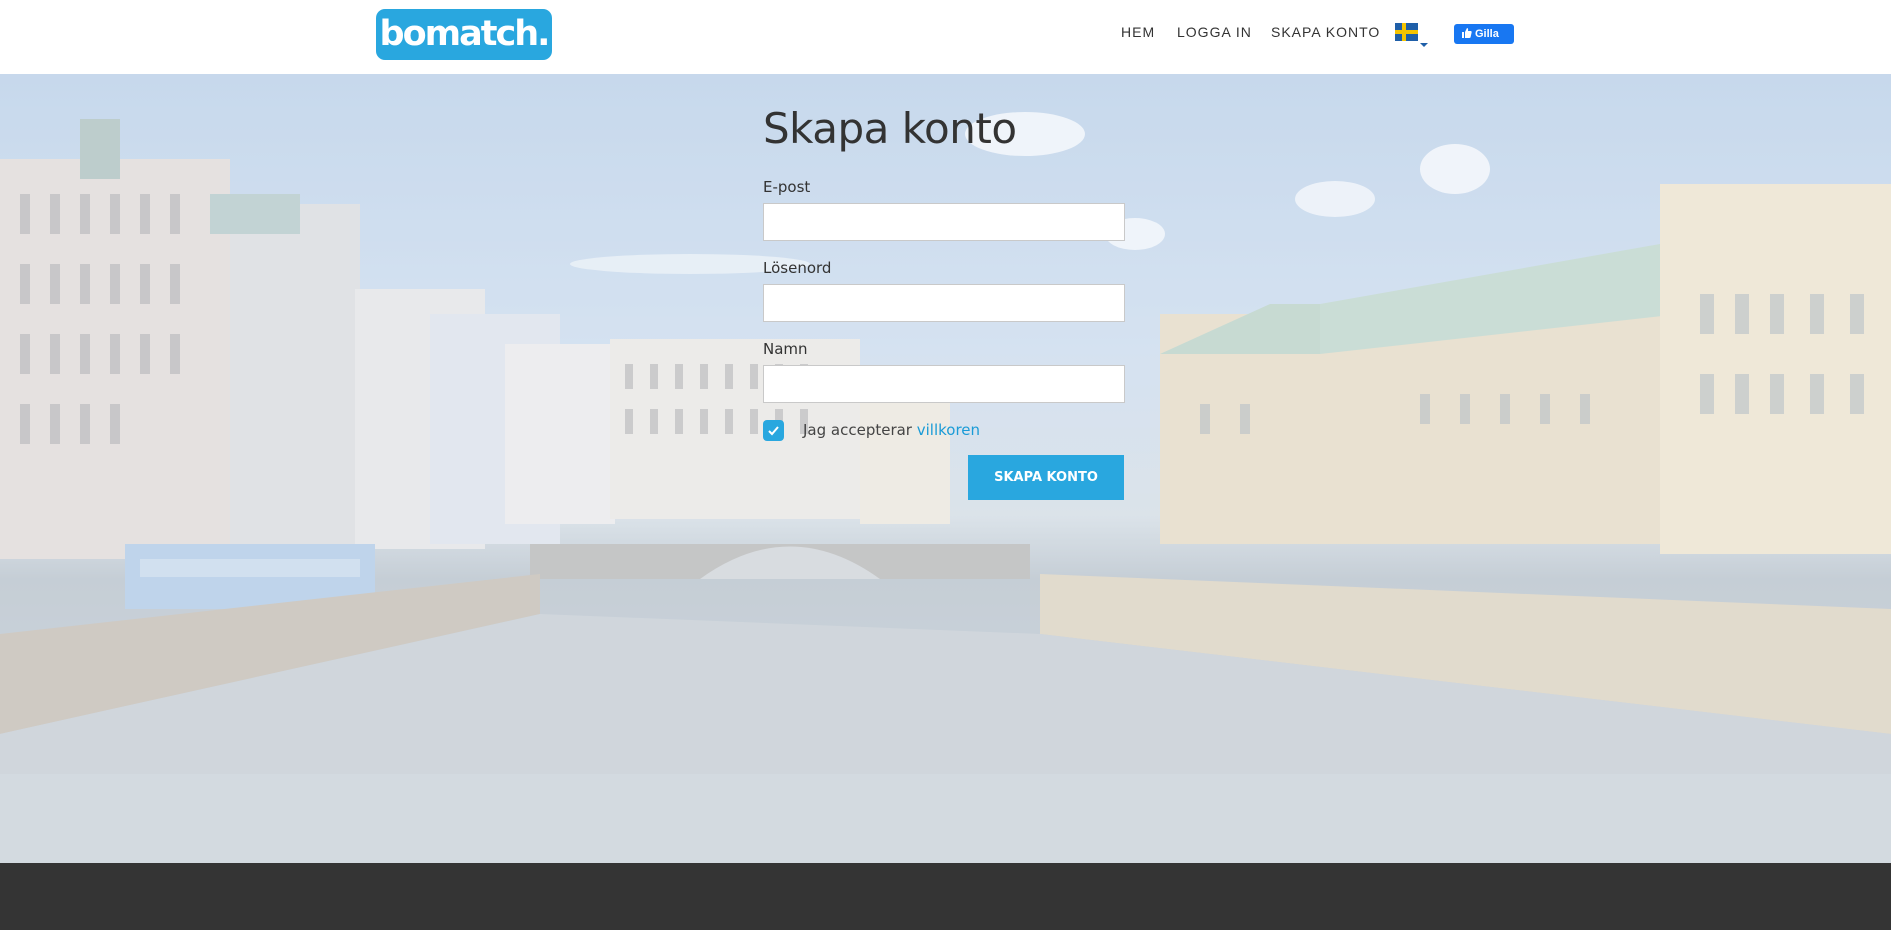 Image resolution: width=1891 pixels, height=930 pixels. What do you see at coordinates (1325, 32) in the screenshot?
I see `nav-create-account-link: SKAPA KONTO` at bounding box center [1325, 32].